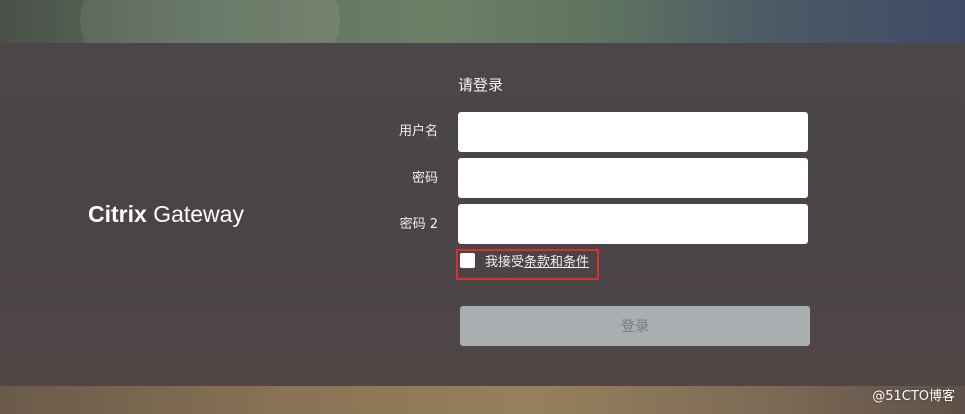  I want to click on citrix-gateway-logo: Citrix Gateway, so click(166, 214).